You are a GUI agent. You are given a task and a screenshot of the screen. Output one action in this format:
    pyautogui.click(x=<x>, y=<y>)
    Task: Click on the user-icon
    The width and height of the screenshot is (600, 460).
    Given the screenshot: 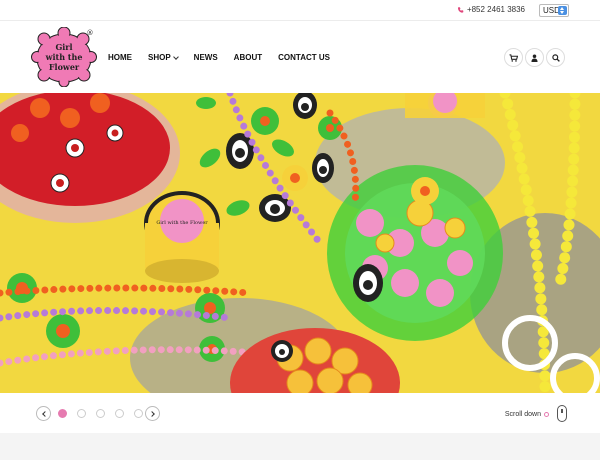 What is the action you would take?
    pyautogui.click(x=534, y=58)
    